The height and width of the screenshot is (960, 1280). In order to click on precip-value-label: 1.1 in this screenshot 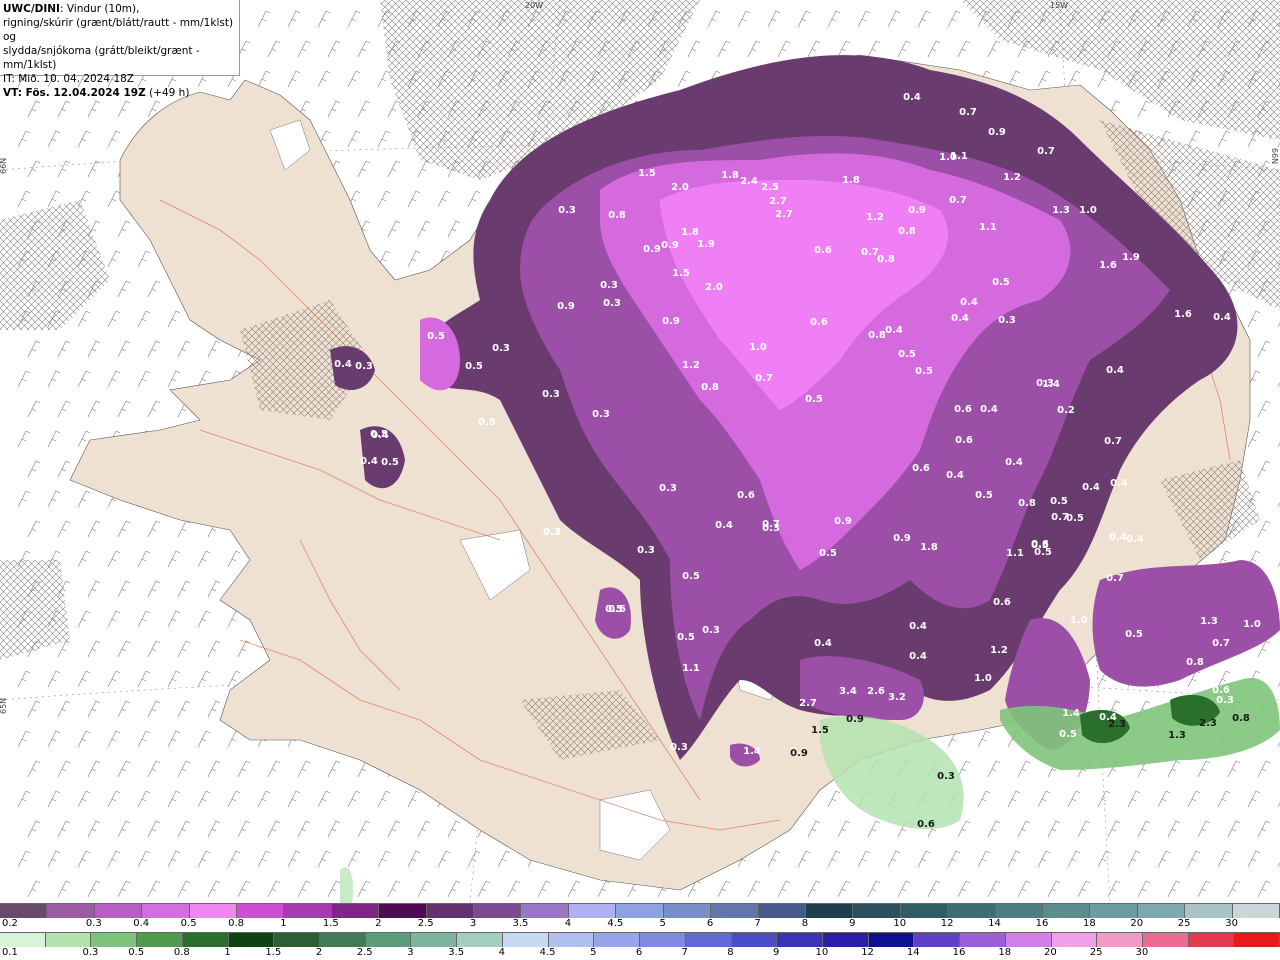, I will do `click(691, 668)`.